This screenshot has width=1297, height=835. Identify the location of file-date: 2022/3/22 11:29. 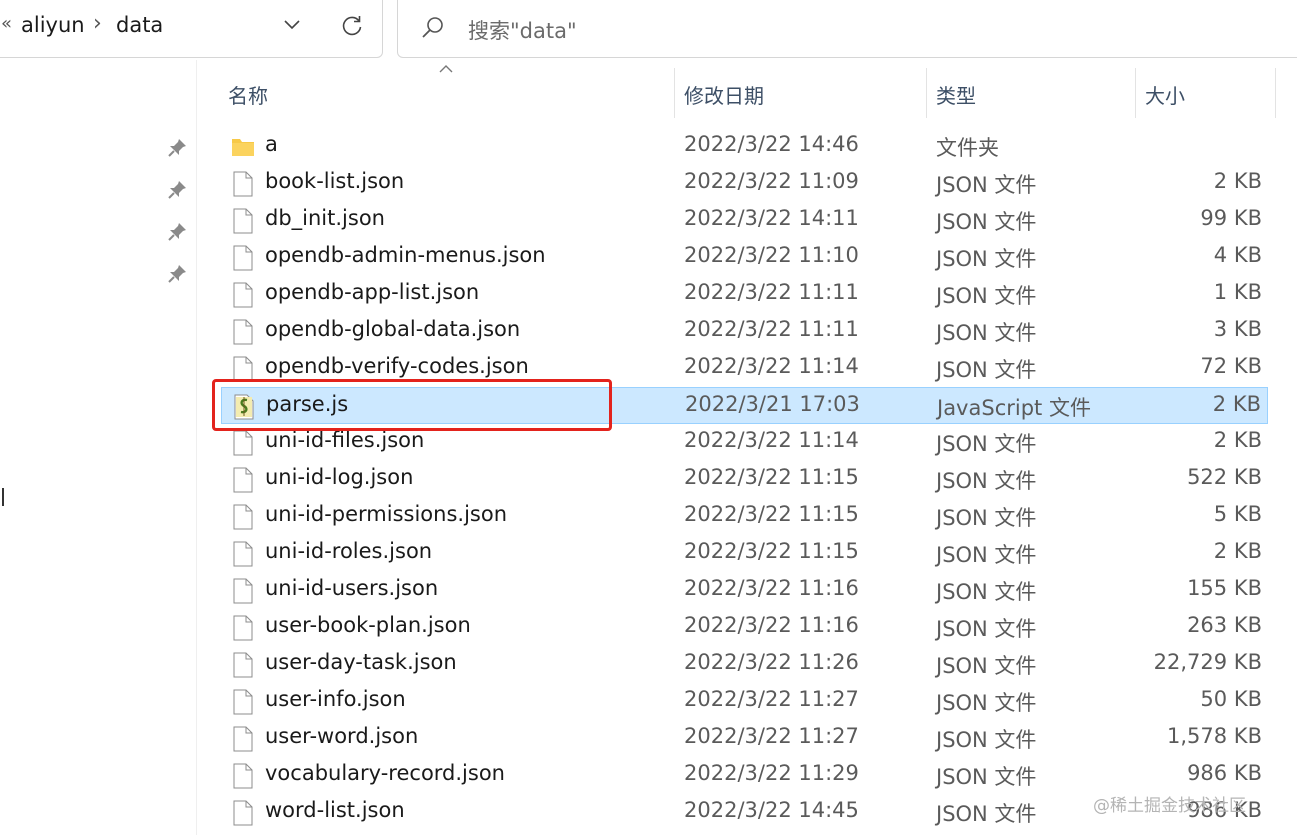
(771, 773).